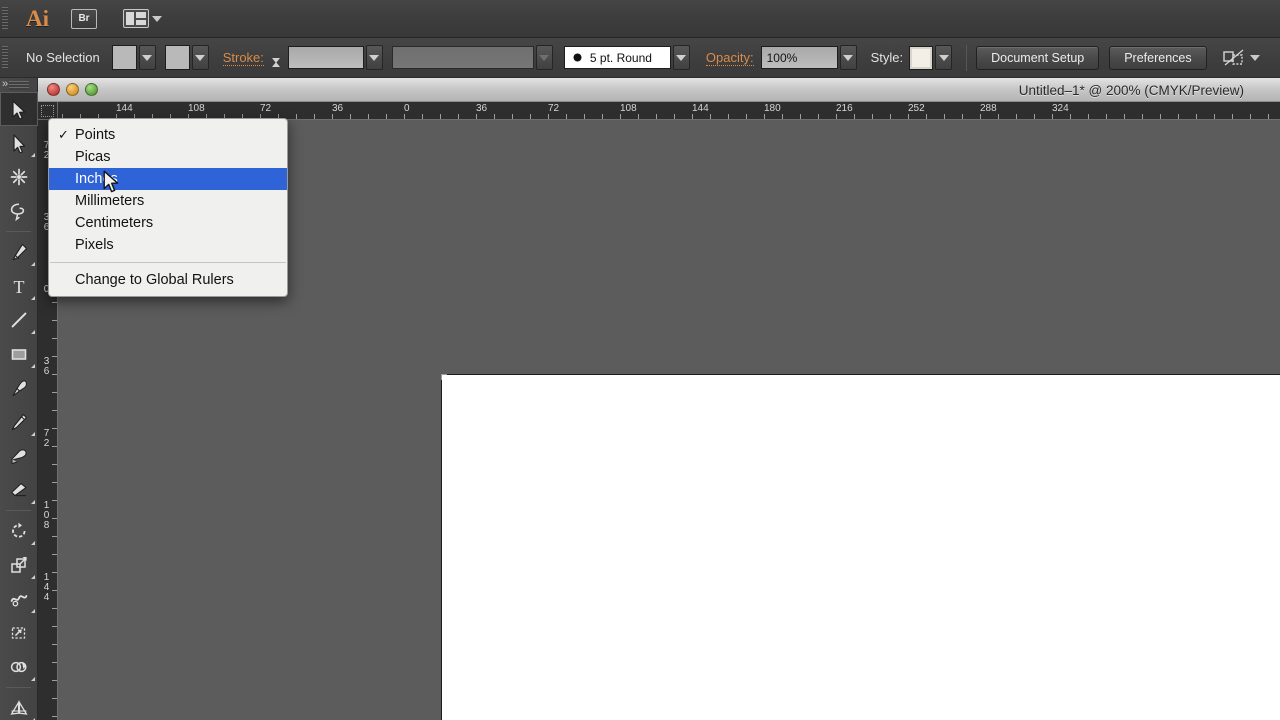 The image size is (1280, 720). What do you see at coordinates (168, 245) in the screenshot?
I see `menu-item-pixels: Pixels` at bounding box center [168, 245].